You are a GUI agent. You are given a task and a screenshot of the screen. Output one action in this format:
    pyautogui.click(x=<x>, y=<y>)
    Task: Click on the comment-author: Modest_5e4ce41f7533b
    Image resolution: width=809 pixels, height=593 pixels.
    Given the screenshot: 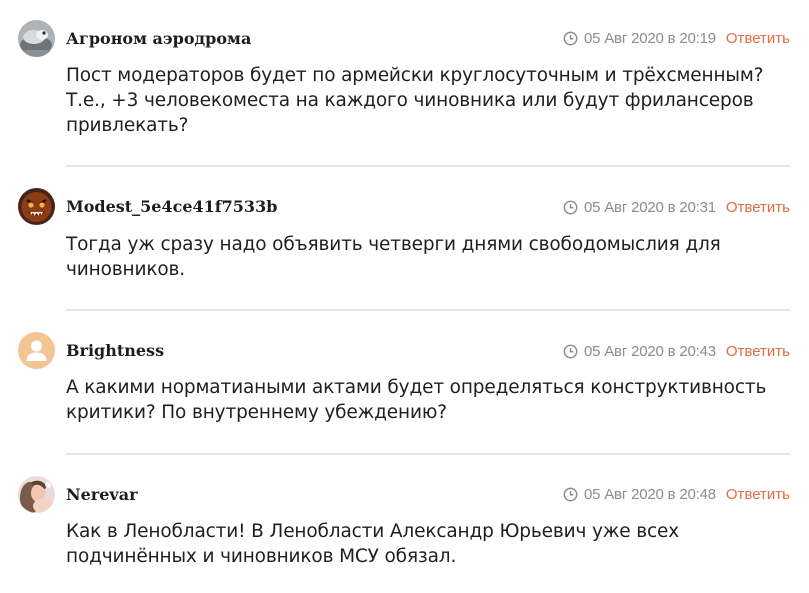 What is the action you would take?
    pyautogui.click(x=171, y=206)
    